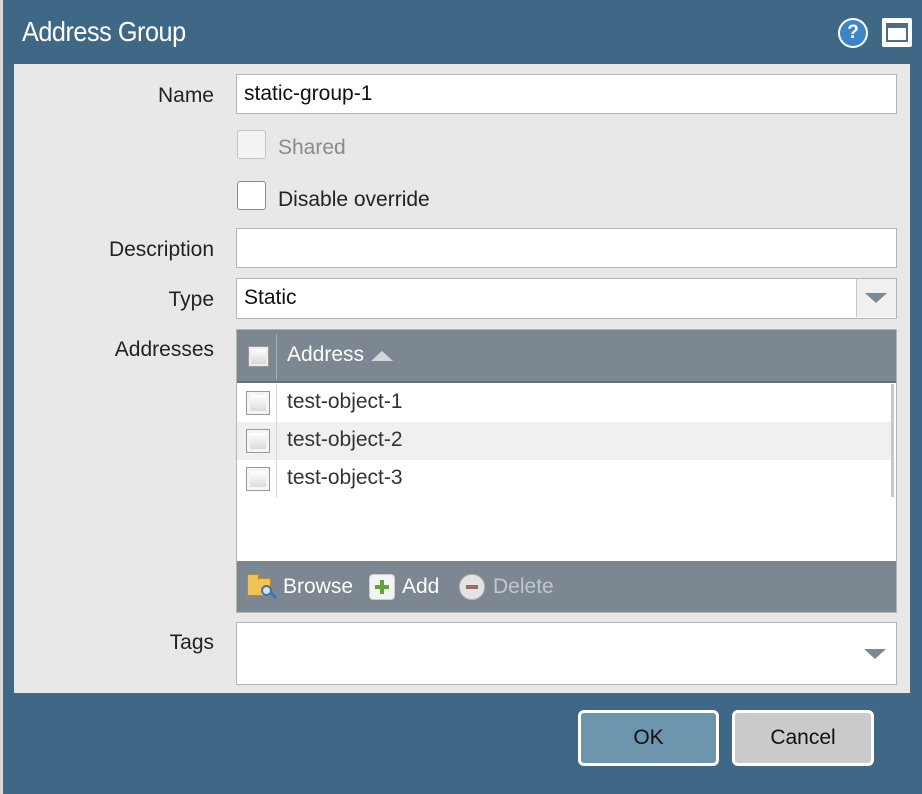  What do you see at coordinates (354, 199) in the screenshot?
I see `disable-override-label: Disable override` at bounding box center [354, 199].